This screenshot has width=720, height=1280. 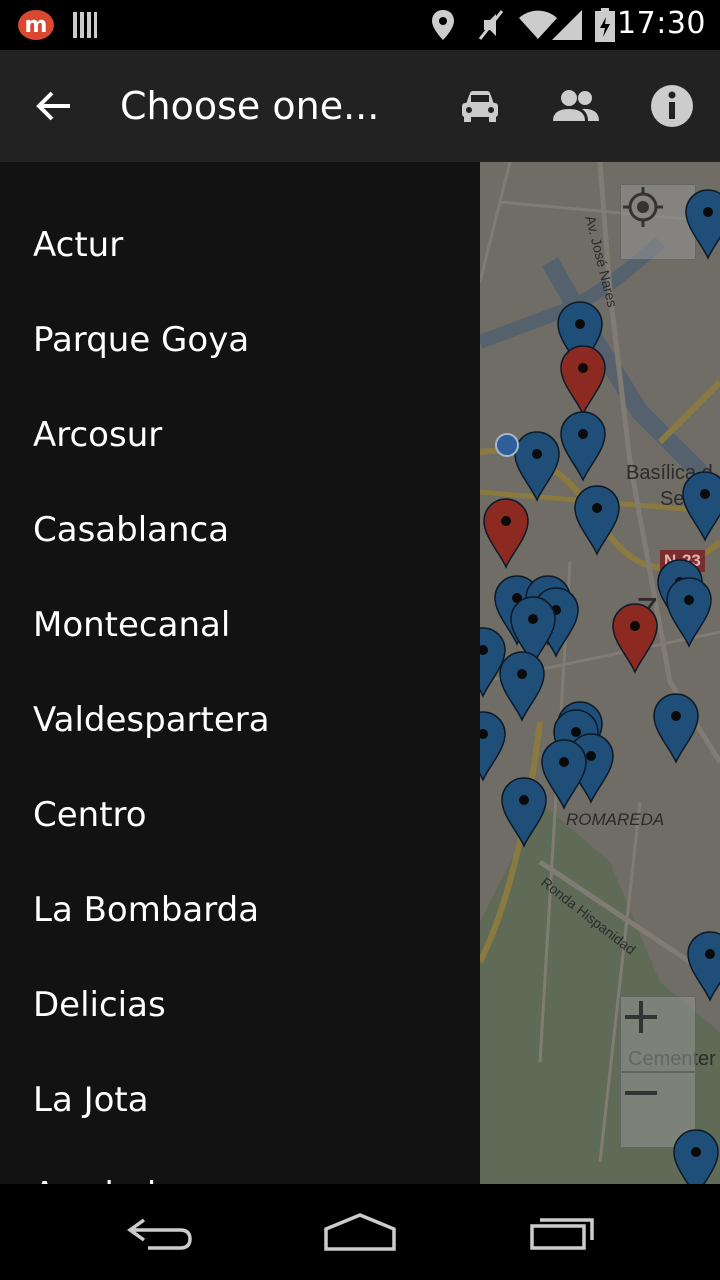 I want to click on zoom-in-icon, so click(x=641, y=1017).